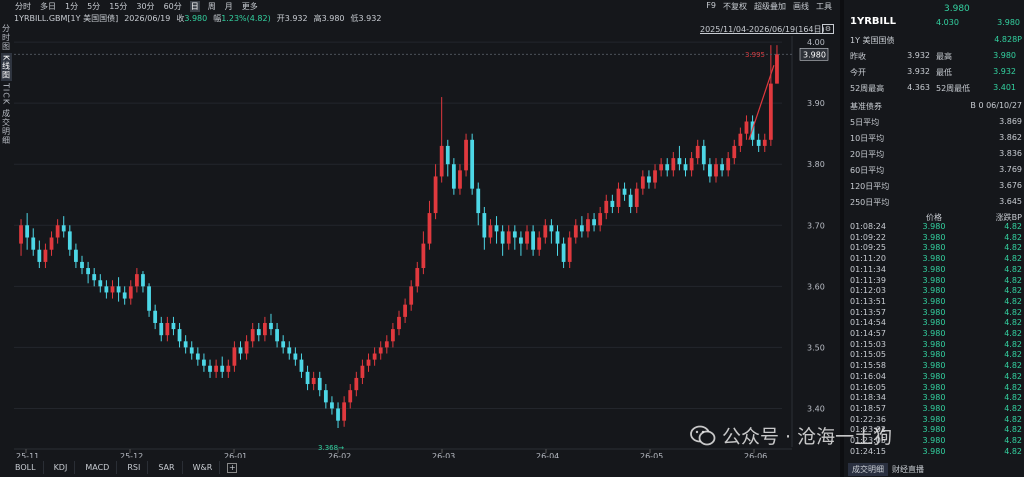 The image size is (1024, 477). Describe the element at coordinates (6, 94) in the screenshot. I see `view-tab-2: TICK` at that location.